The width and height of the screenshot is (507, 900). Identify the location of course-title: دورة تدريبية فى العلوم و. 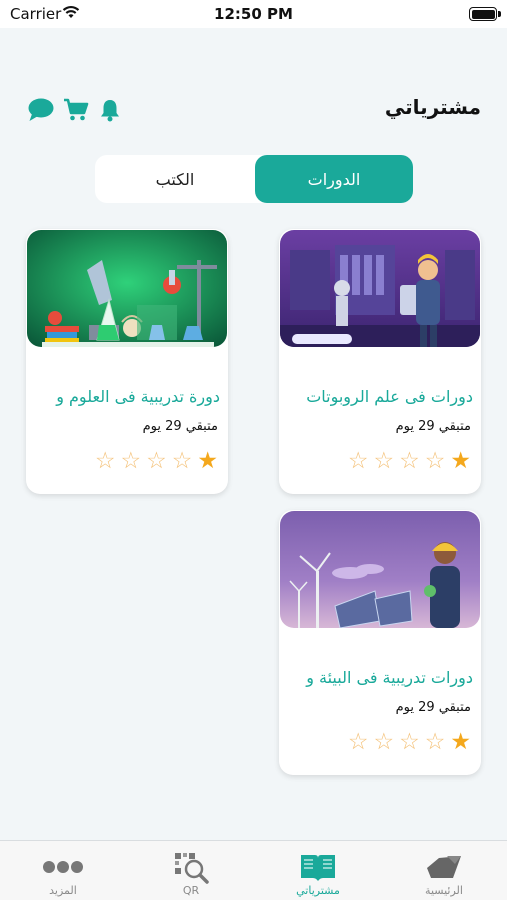
(138, 396).